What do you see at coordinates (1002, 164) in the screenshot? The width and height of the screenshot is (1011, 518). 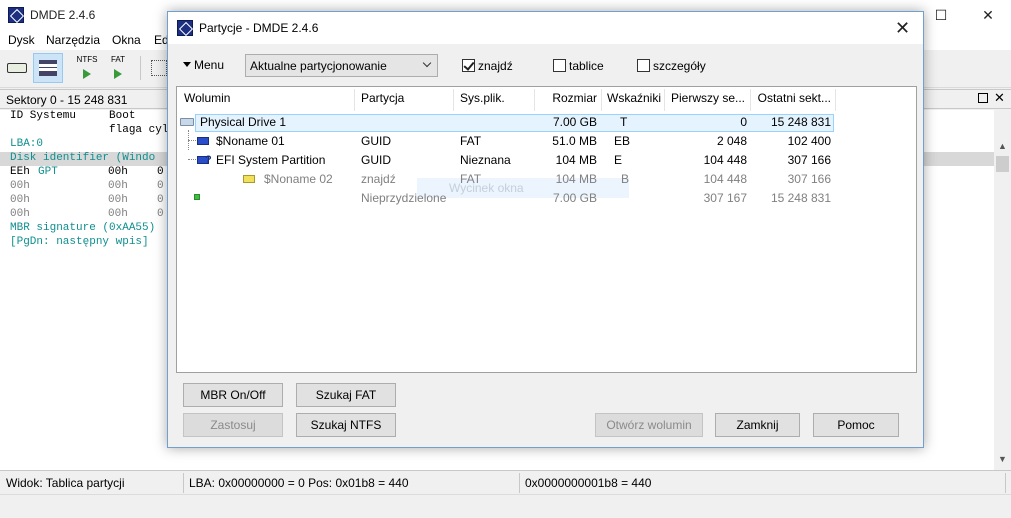 I see `scroll-thumb` at bounding box center [1002, 164].